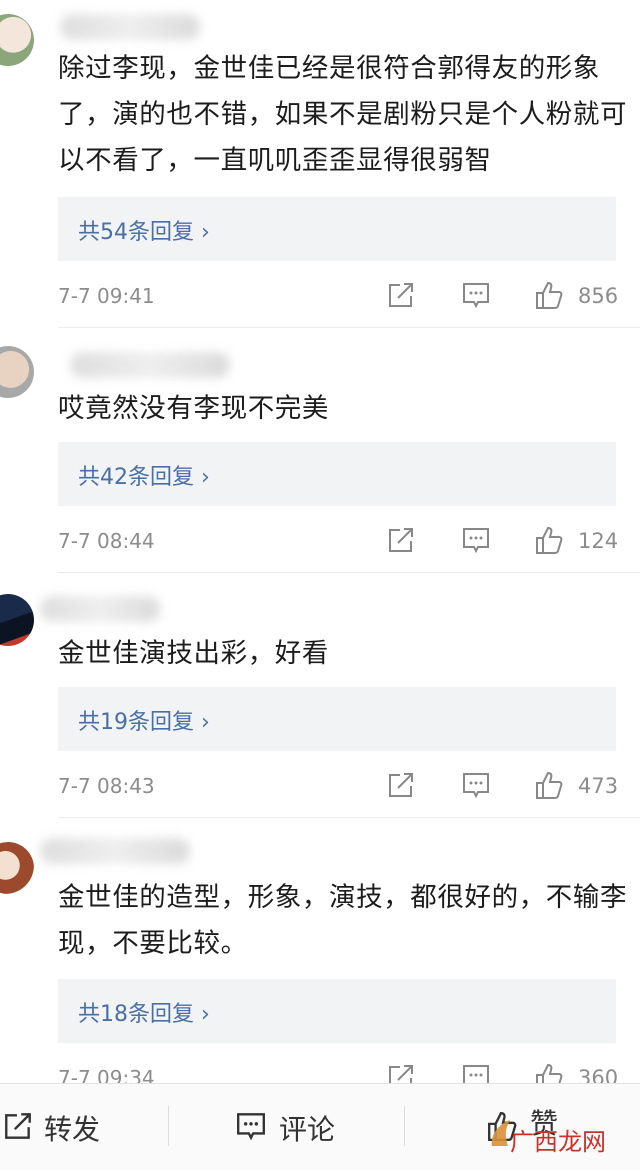  What do you see at coordinates (338, 543) in the screenshot?
I see `comment-meta: 7-7 08:44 124` at bounding box center [338, 543].